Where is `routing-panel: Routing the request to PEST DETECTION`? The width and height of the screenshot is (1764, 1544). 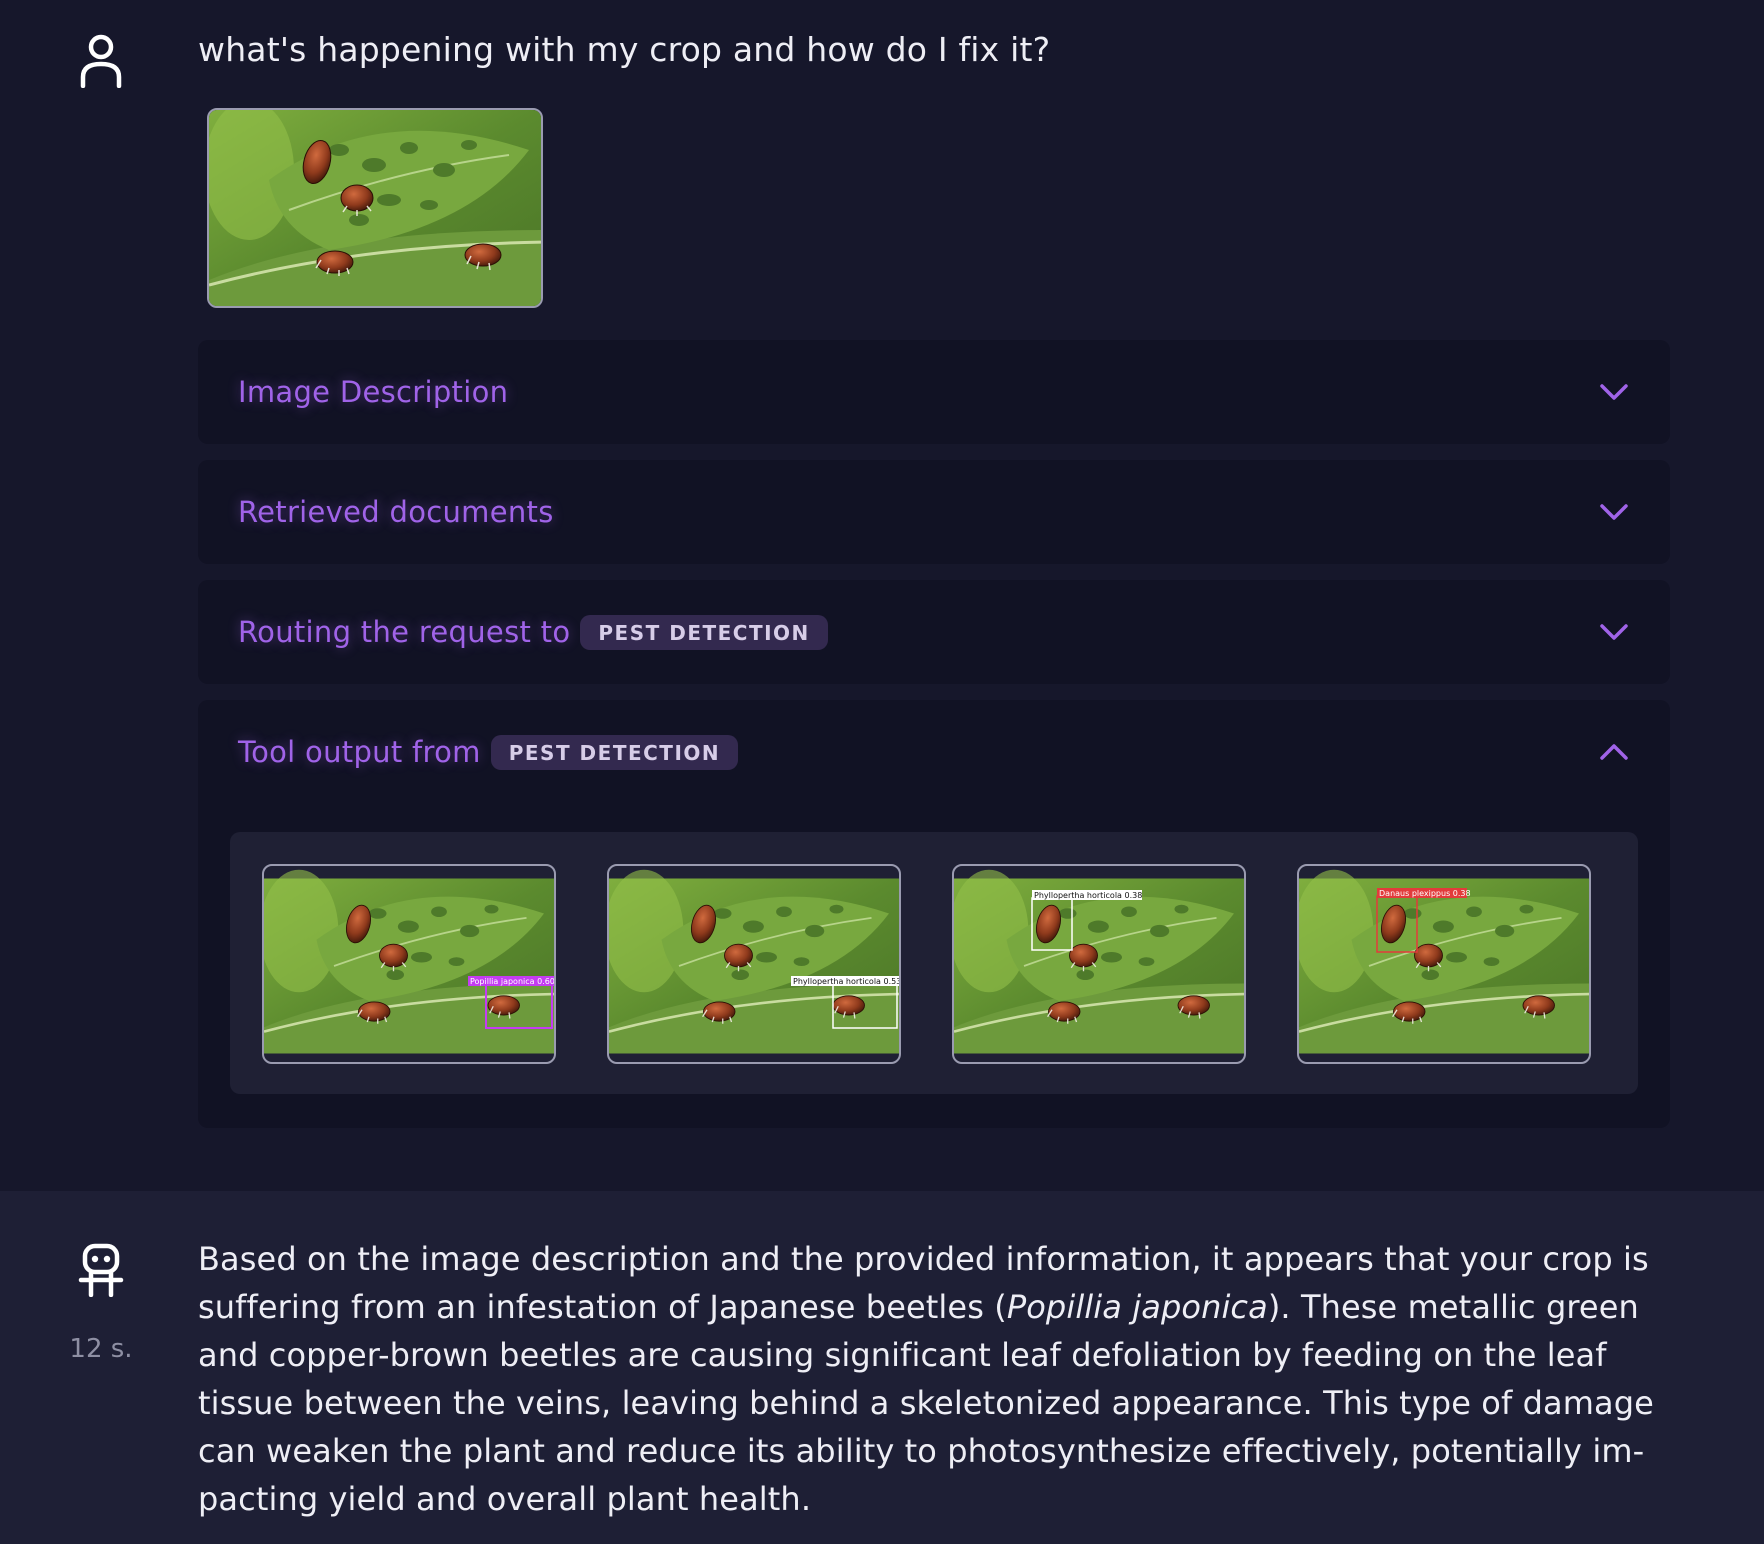
routing-panel: Routing the request to PEST DETECTION is located at coordinates (934, 632).